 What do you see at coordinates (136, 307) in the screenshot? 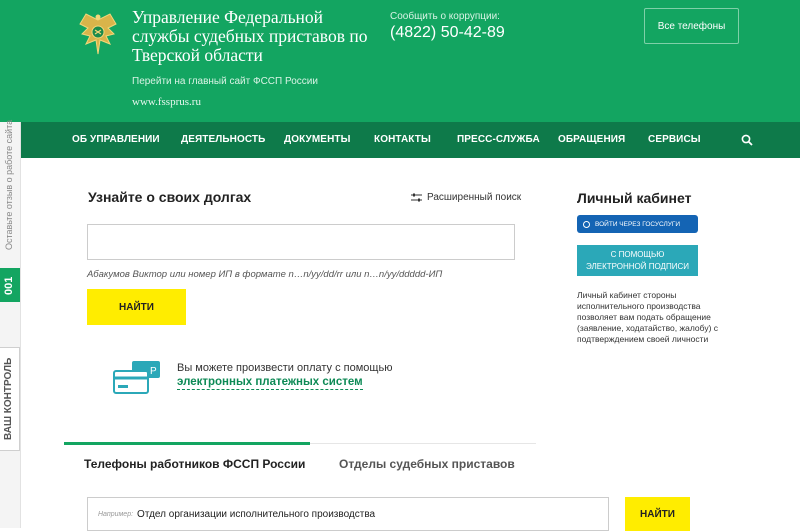
I see `find-button: НАЙТИ` at bounding box center [136, 307].